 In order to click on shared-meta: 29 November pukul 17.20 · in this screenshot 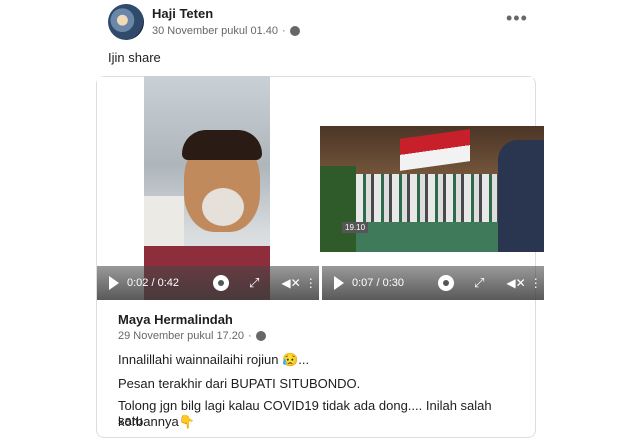, I will do `click(192, 336)`.